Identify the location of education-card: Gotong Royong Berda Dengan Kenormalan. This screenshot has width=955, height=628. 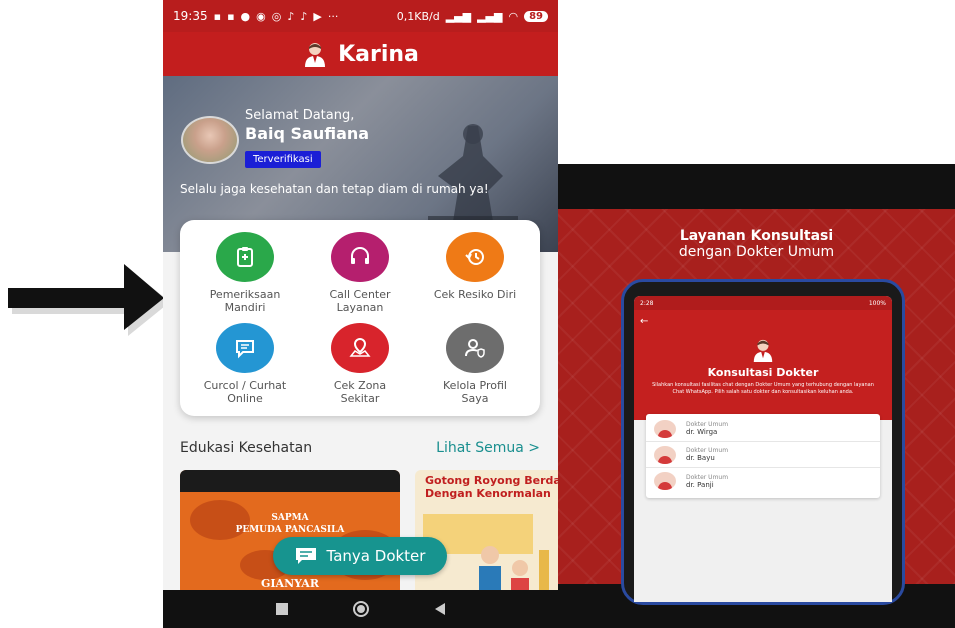
(486, 535).